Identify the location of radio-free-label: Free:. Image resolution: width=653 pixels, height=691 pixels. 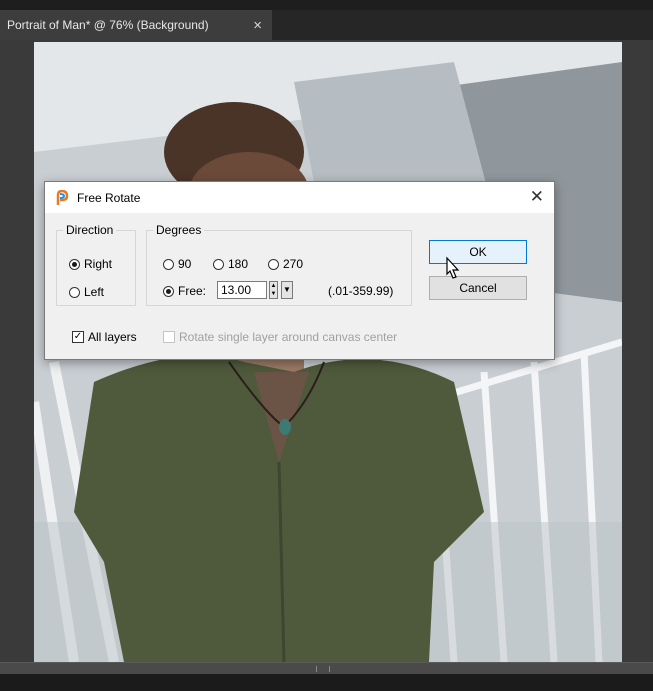
(192, 291).